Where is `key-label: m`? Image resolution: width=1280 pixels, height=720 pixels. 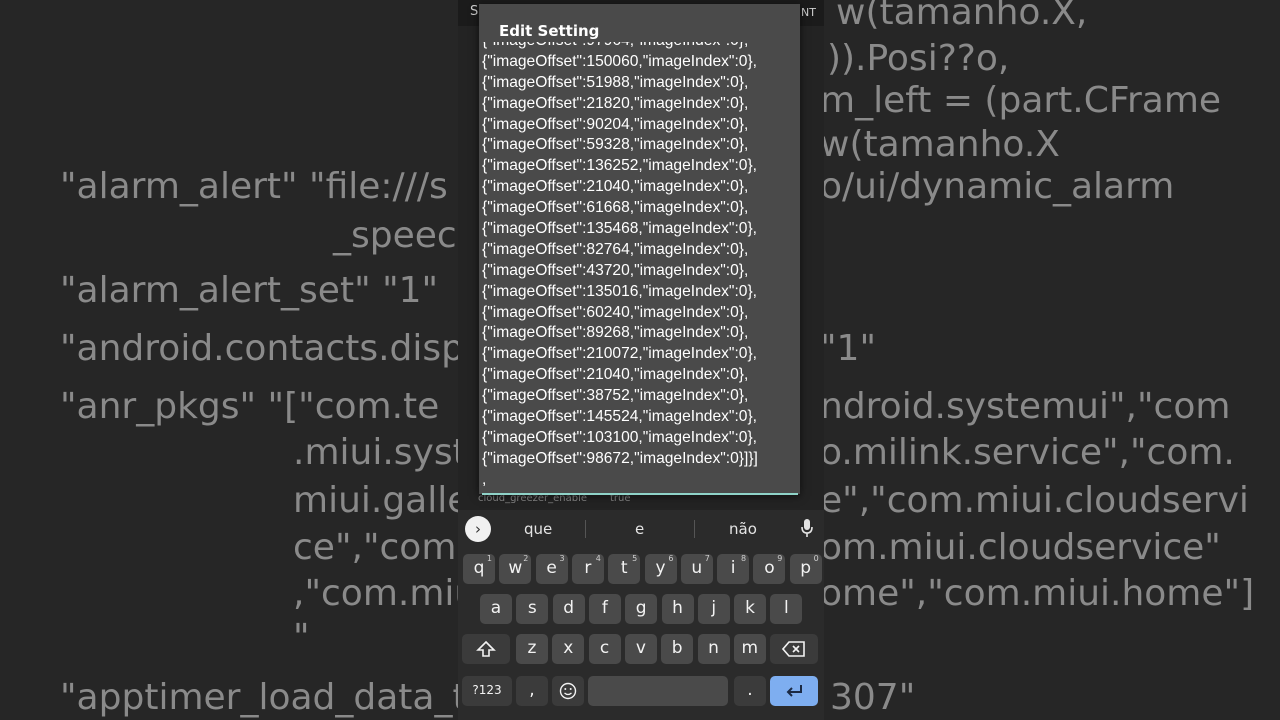 key-label: m is located at coordinates (750, 648).